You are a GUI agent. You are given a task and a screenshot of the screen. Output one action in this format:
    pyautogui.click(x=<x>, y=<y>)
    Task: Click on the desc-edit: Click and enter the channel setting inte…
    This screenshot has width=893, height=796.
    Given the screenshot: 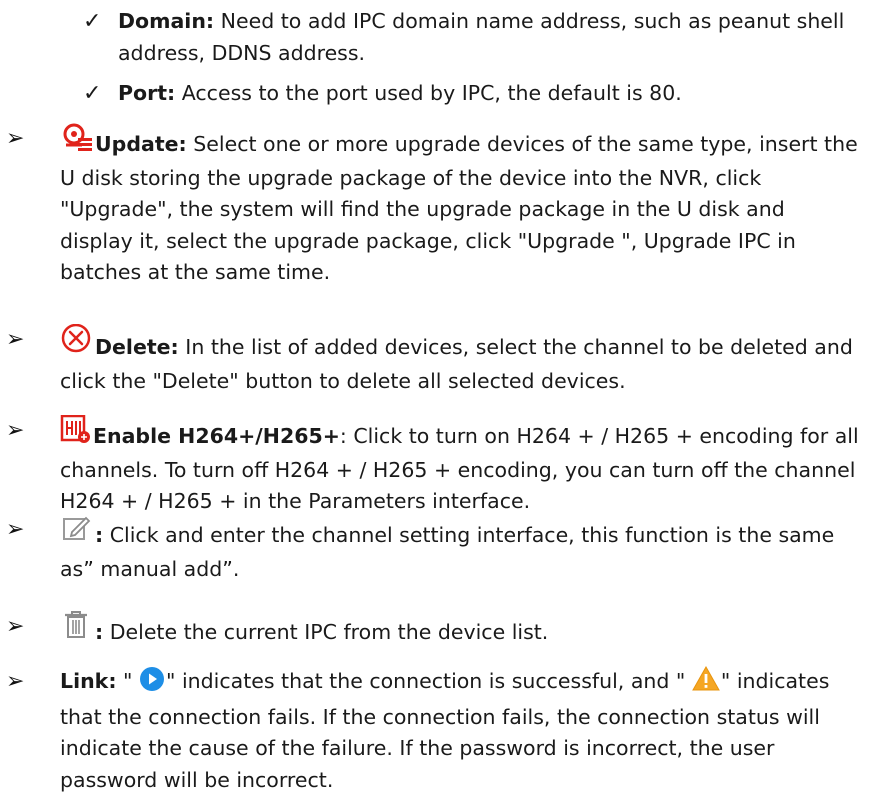 What is the action you would take?
    pyautogui.click(x=447, y=552)
    